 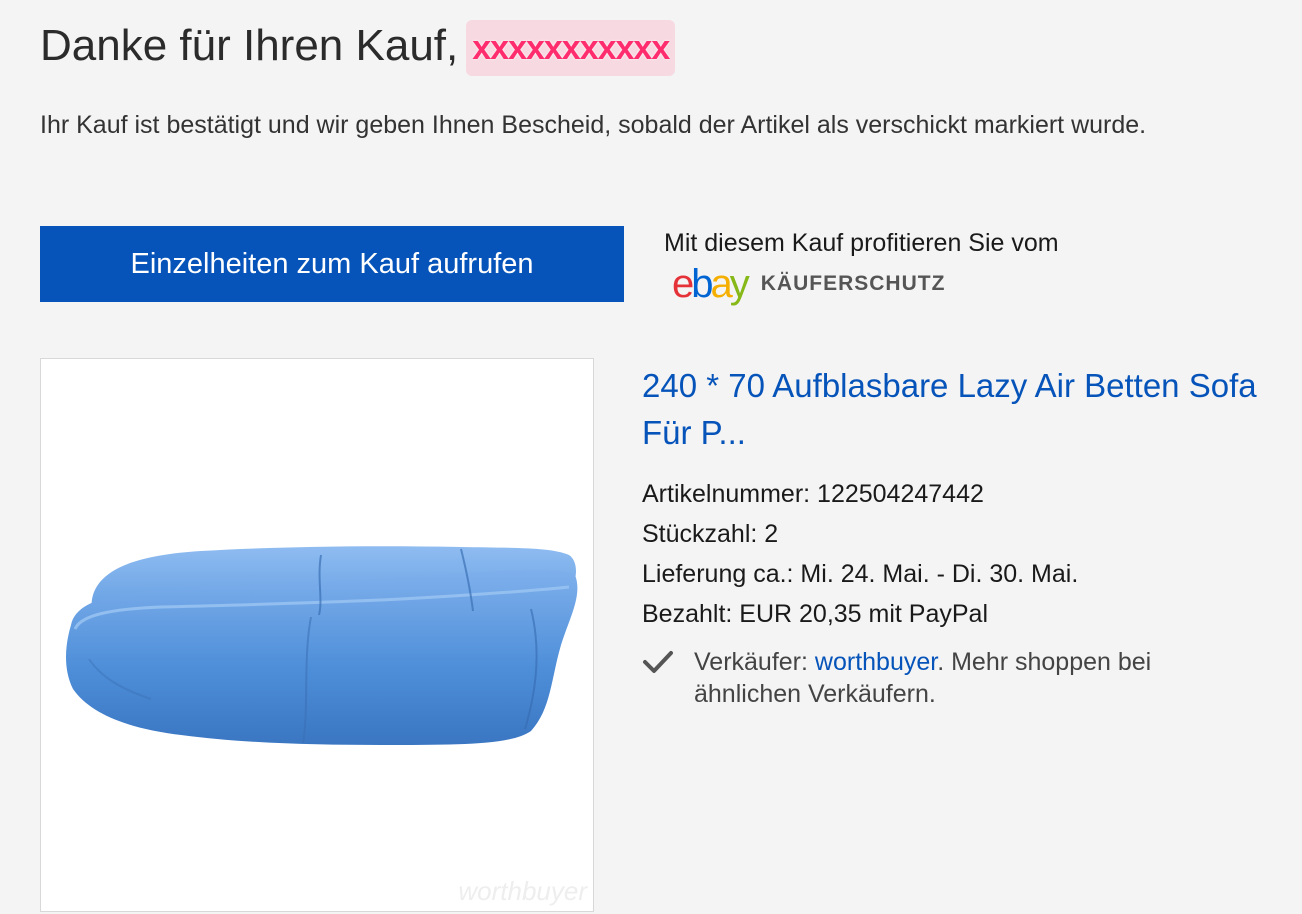 What do you see at coordinates (710, 534) in the screenshot?
I see `quantity: Stückzahl: 2` at bounding box center [710, 534].